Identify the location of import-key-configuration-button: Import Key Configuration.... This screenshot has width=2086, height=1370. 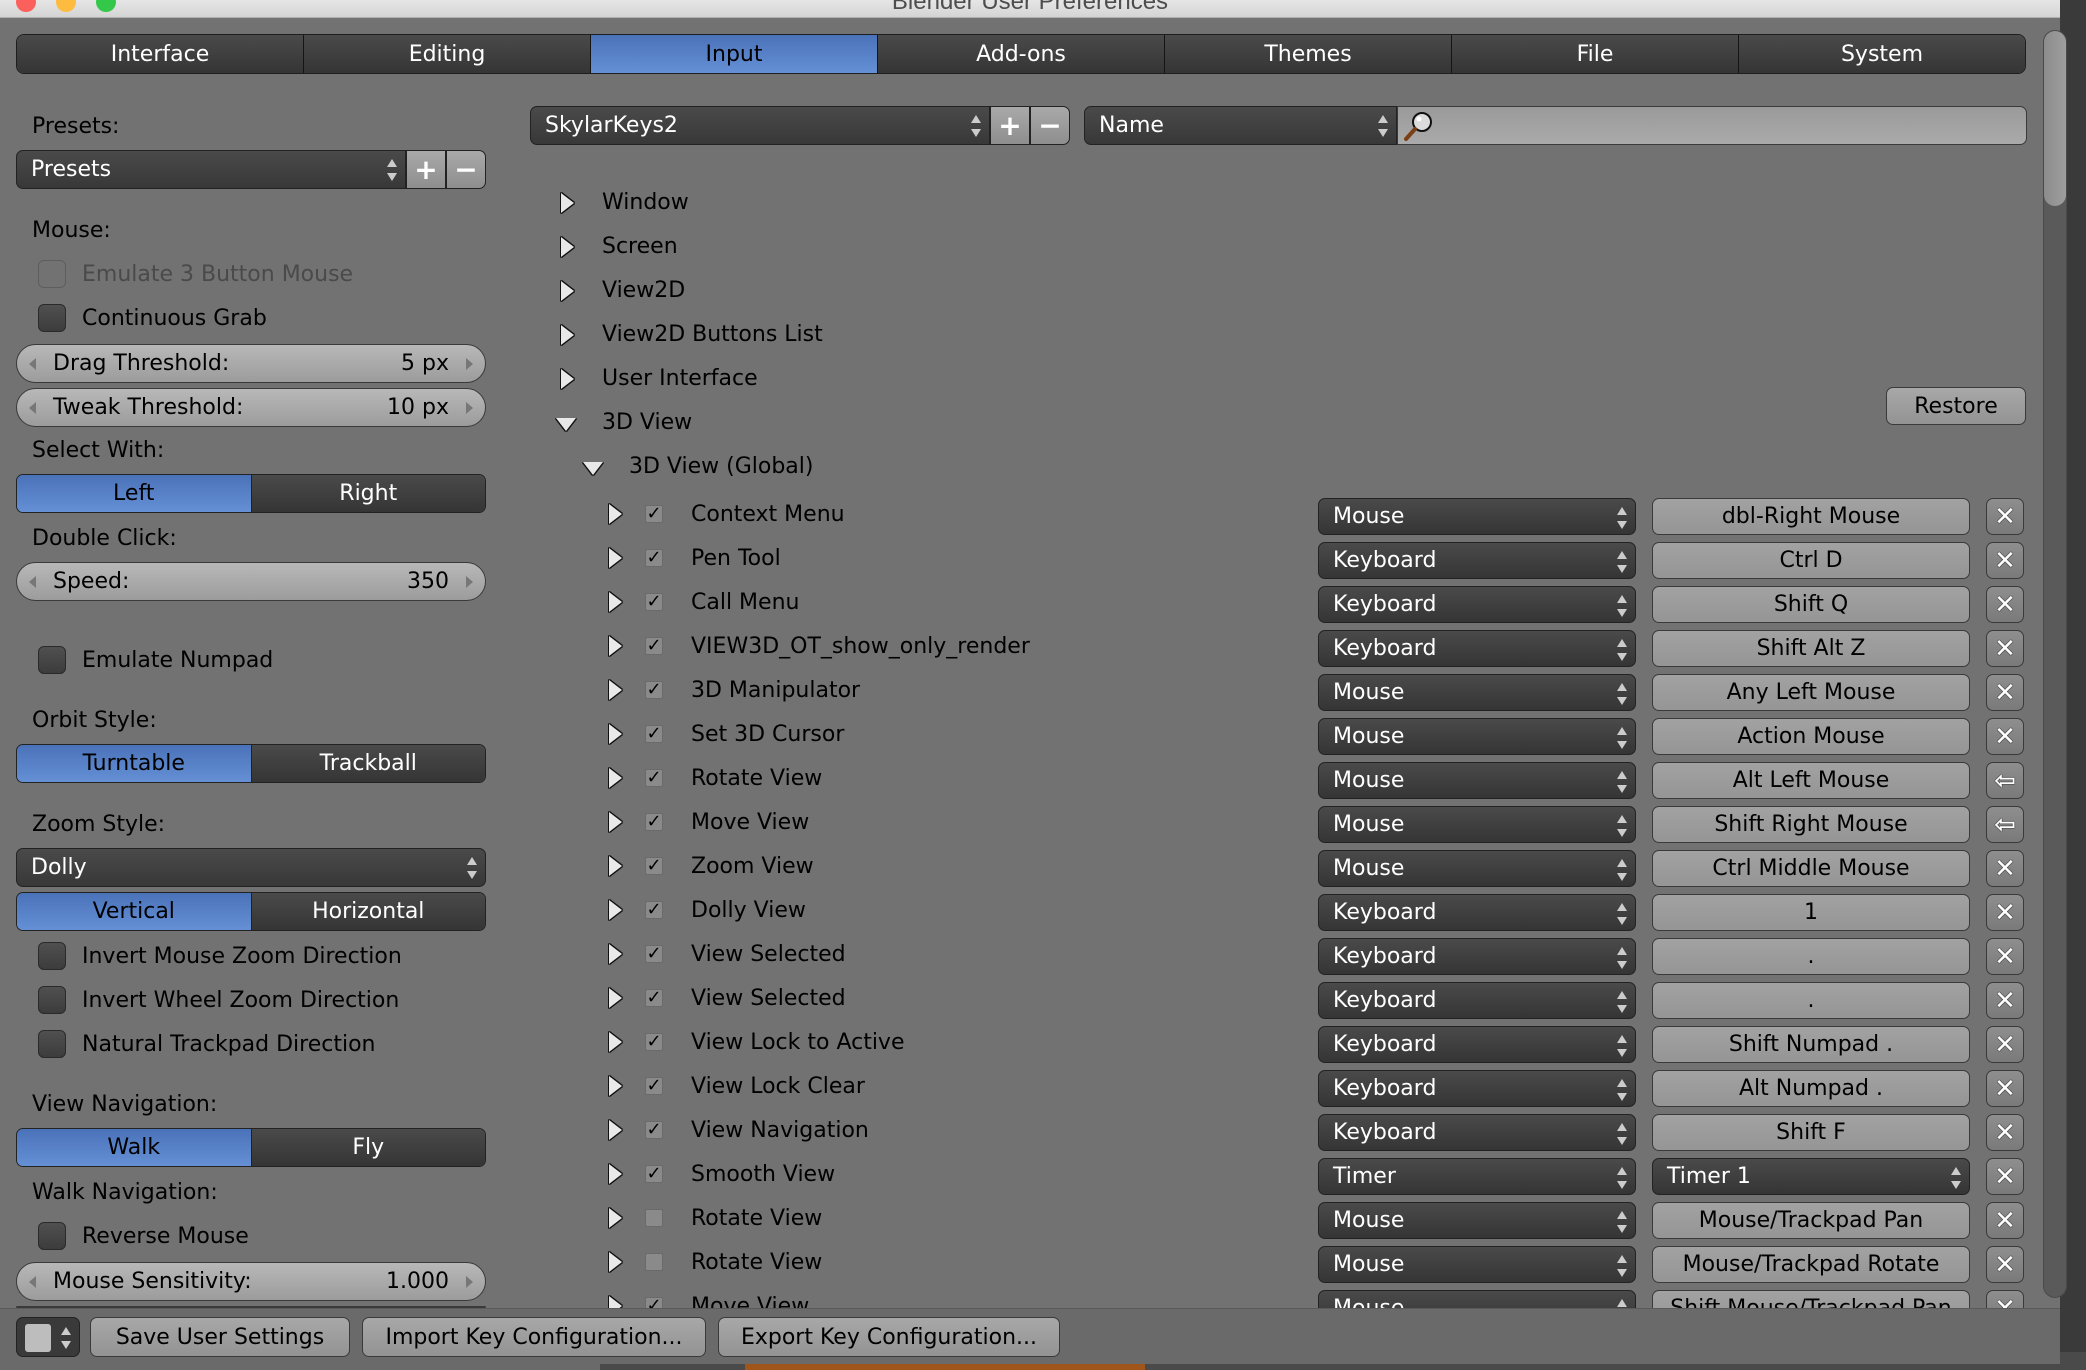
(534, 1337).